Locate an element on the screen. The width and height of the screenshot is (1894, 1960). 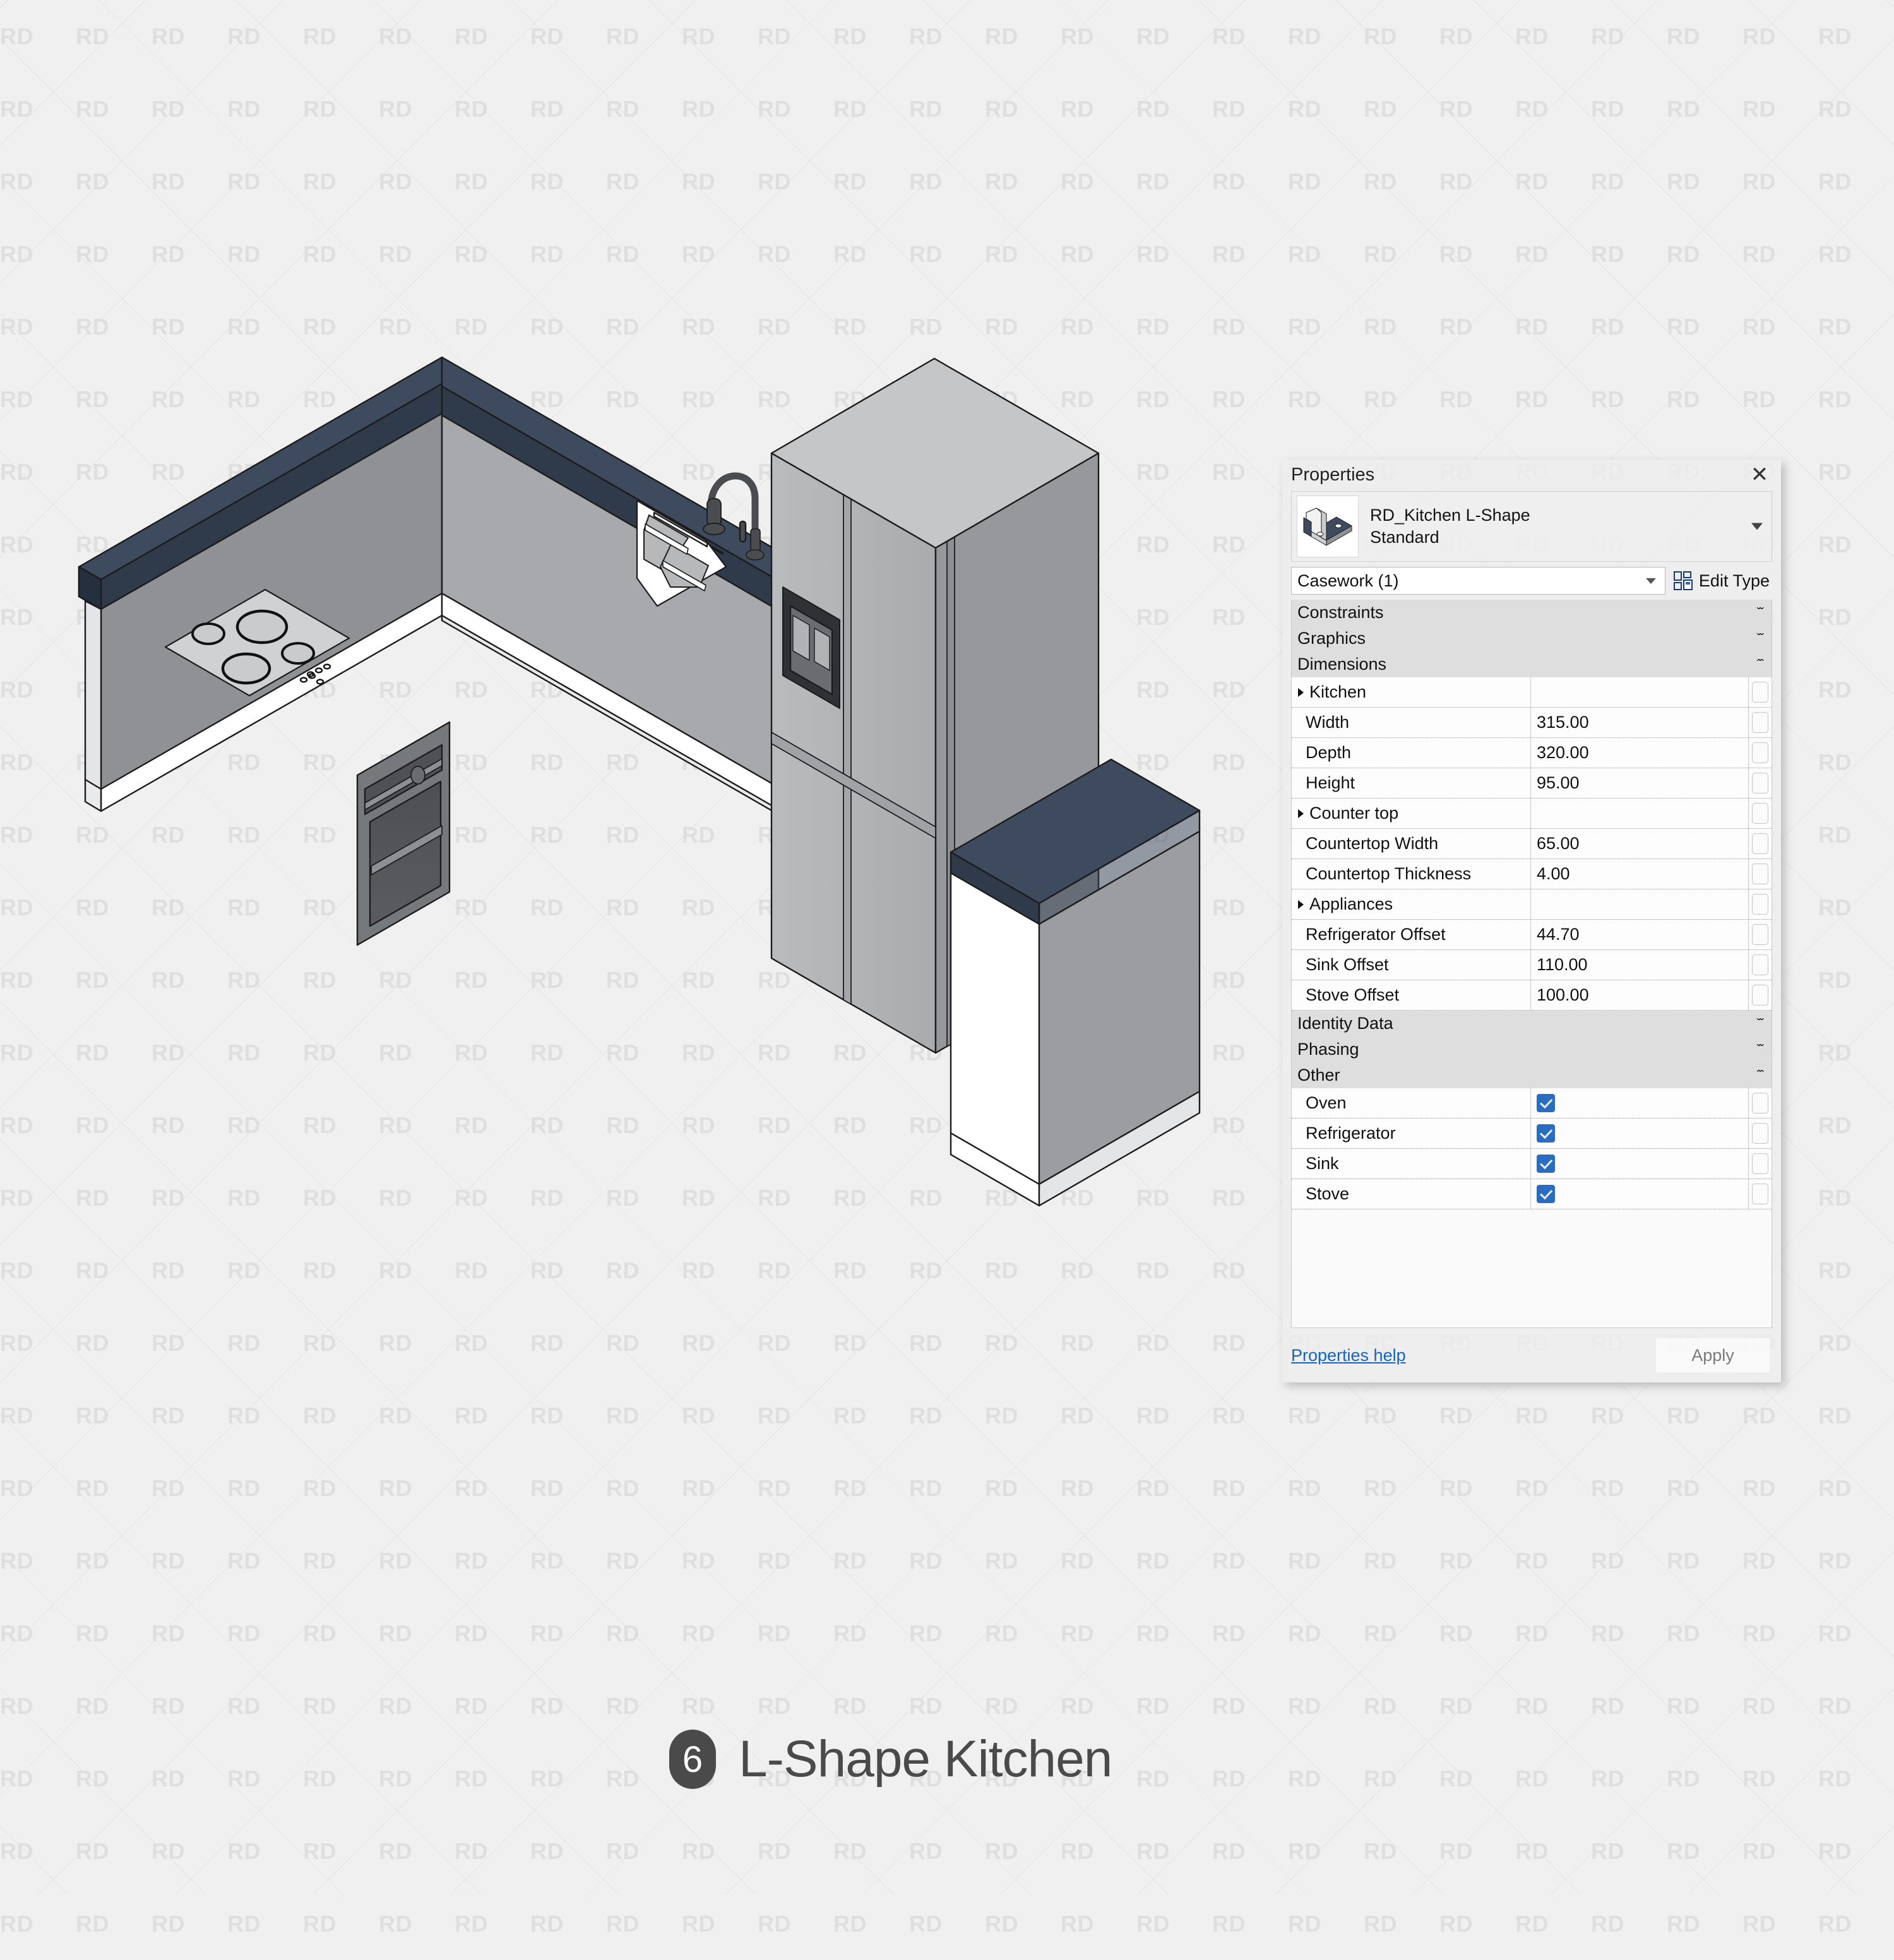
property-row: Sink is located at coordinates (1532, 1164).